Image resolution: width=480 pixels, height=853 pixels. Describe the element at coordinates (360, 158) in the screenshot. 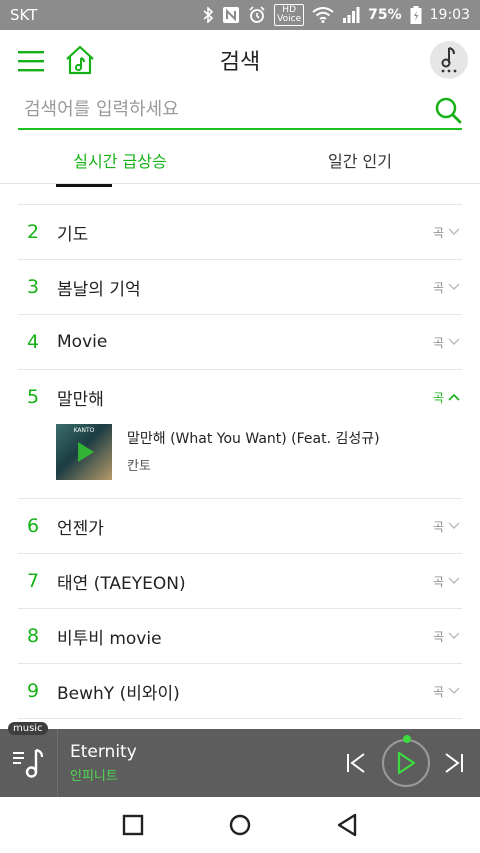

I see `tab-daily: 일간 인기` at that location.